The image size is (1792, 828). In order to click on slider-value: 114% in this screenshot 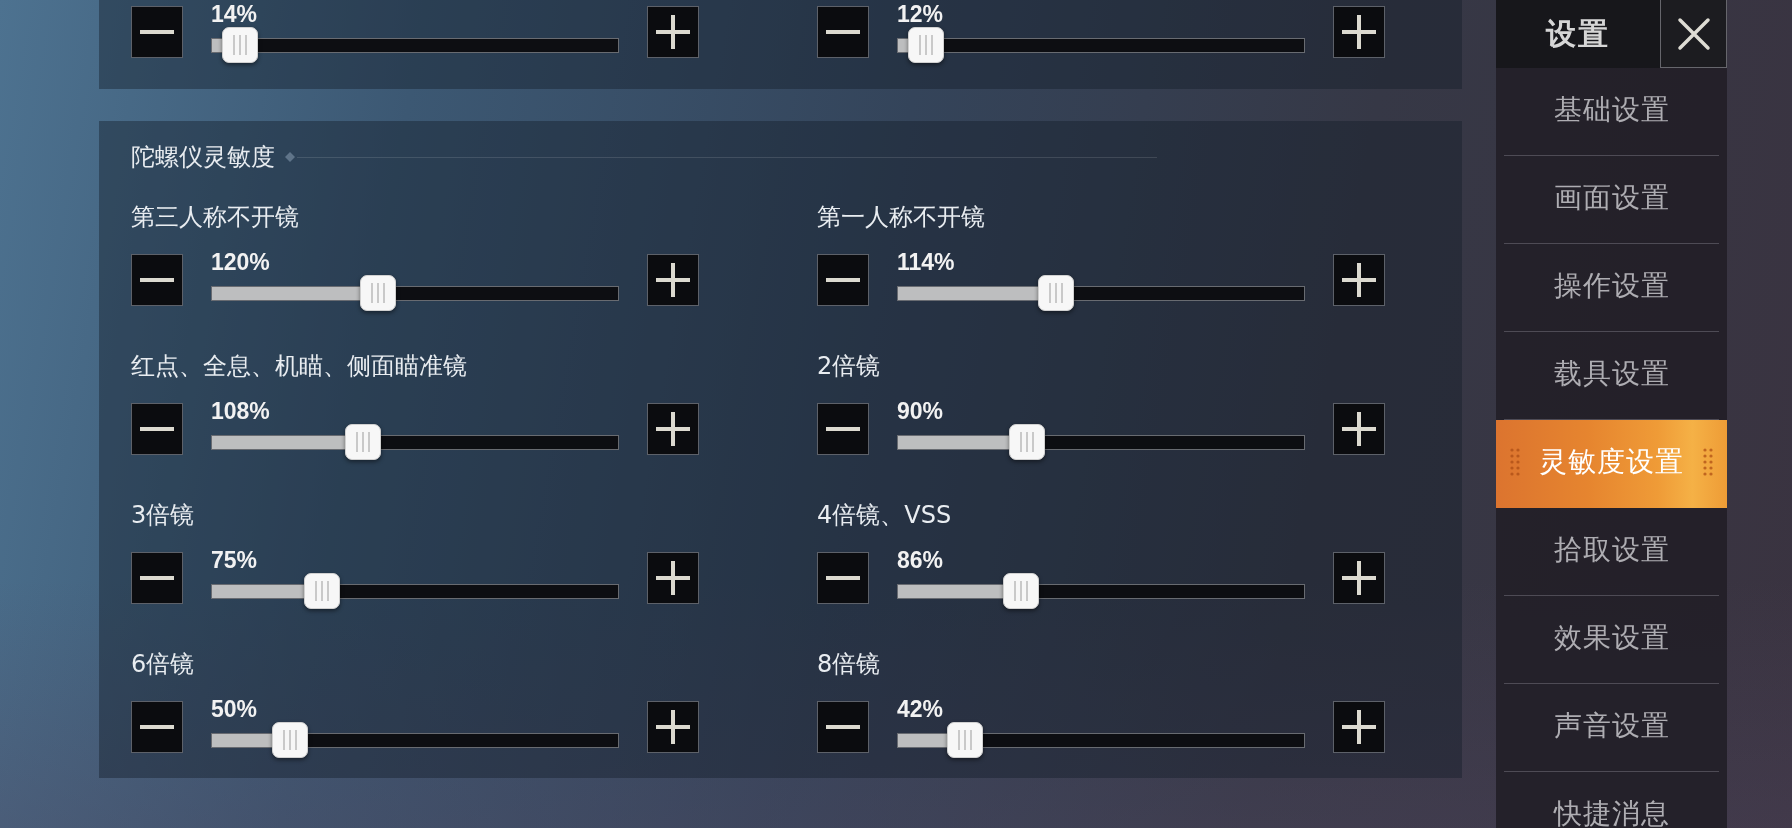, I will do `click(926, 262)`.